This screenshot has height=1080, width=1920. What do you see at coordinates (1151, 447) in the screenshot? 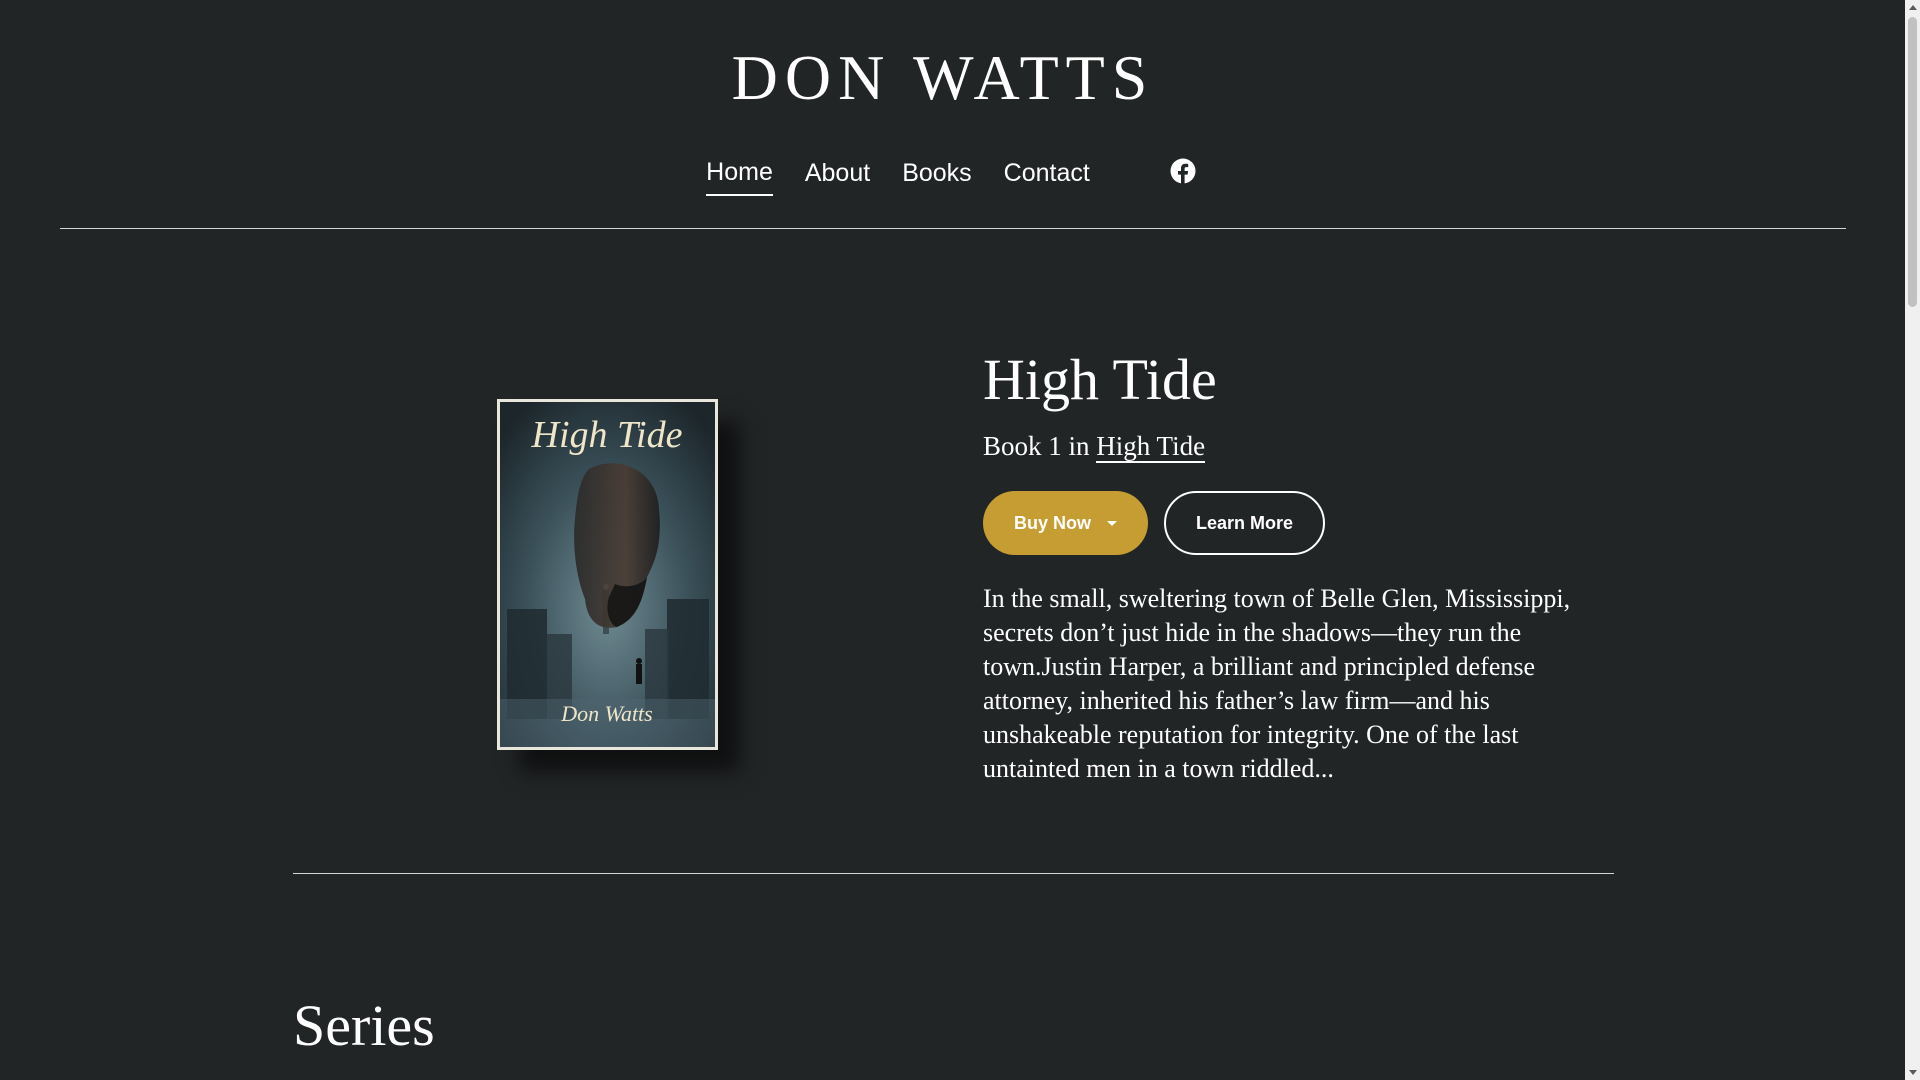
I see `series-link: High Tide` at bounding box center [1151, 447].